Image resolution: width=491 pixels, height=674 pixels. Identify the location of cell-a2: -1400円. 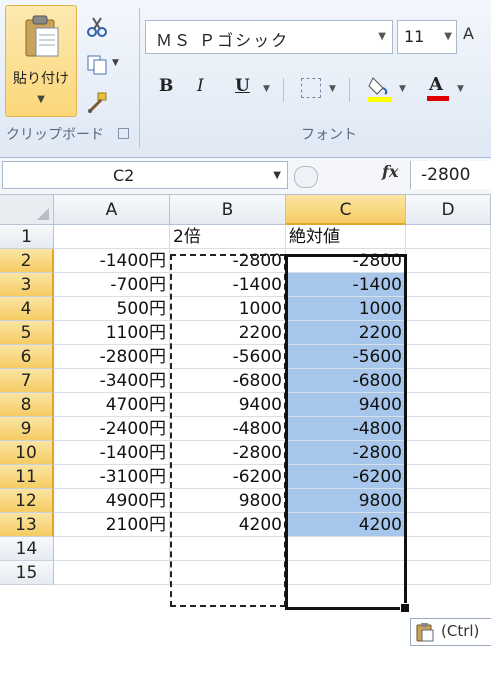
(112, 261).